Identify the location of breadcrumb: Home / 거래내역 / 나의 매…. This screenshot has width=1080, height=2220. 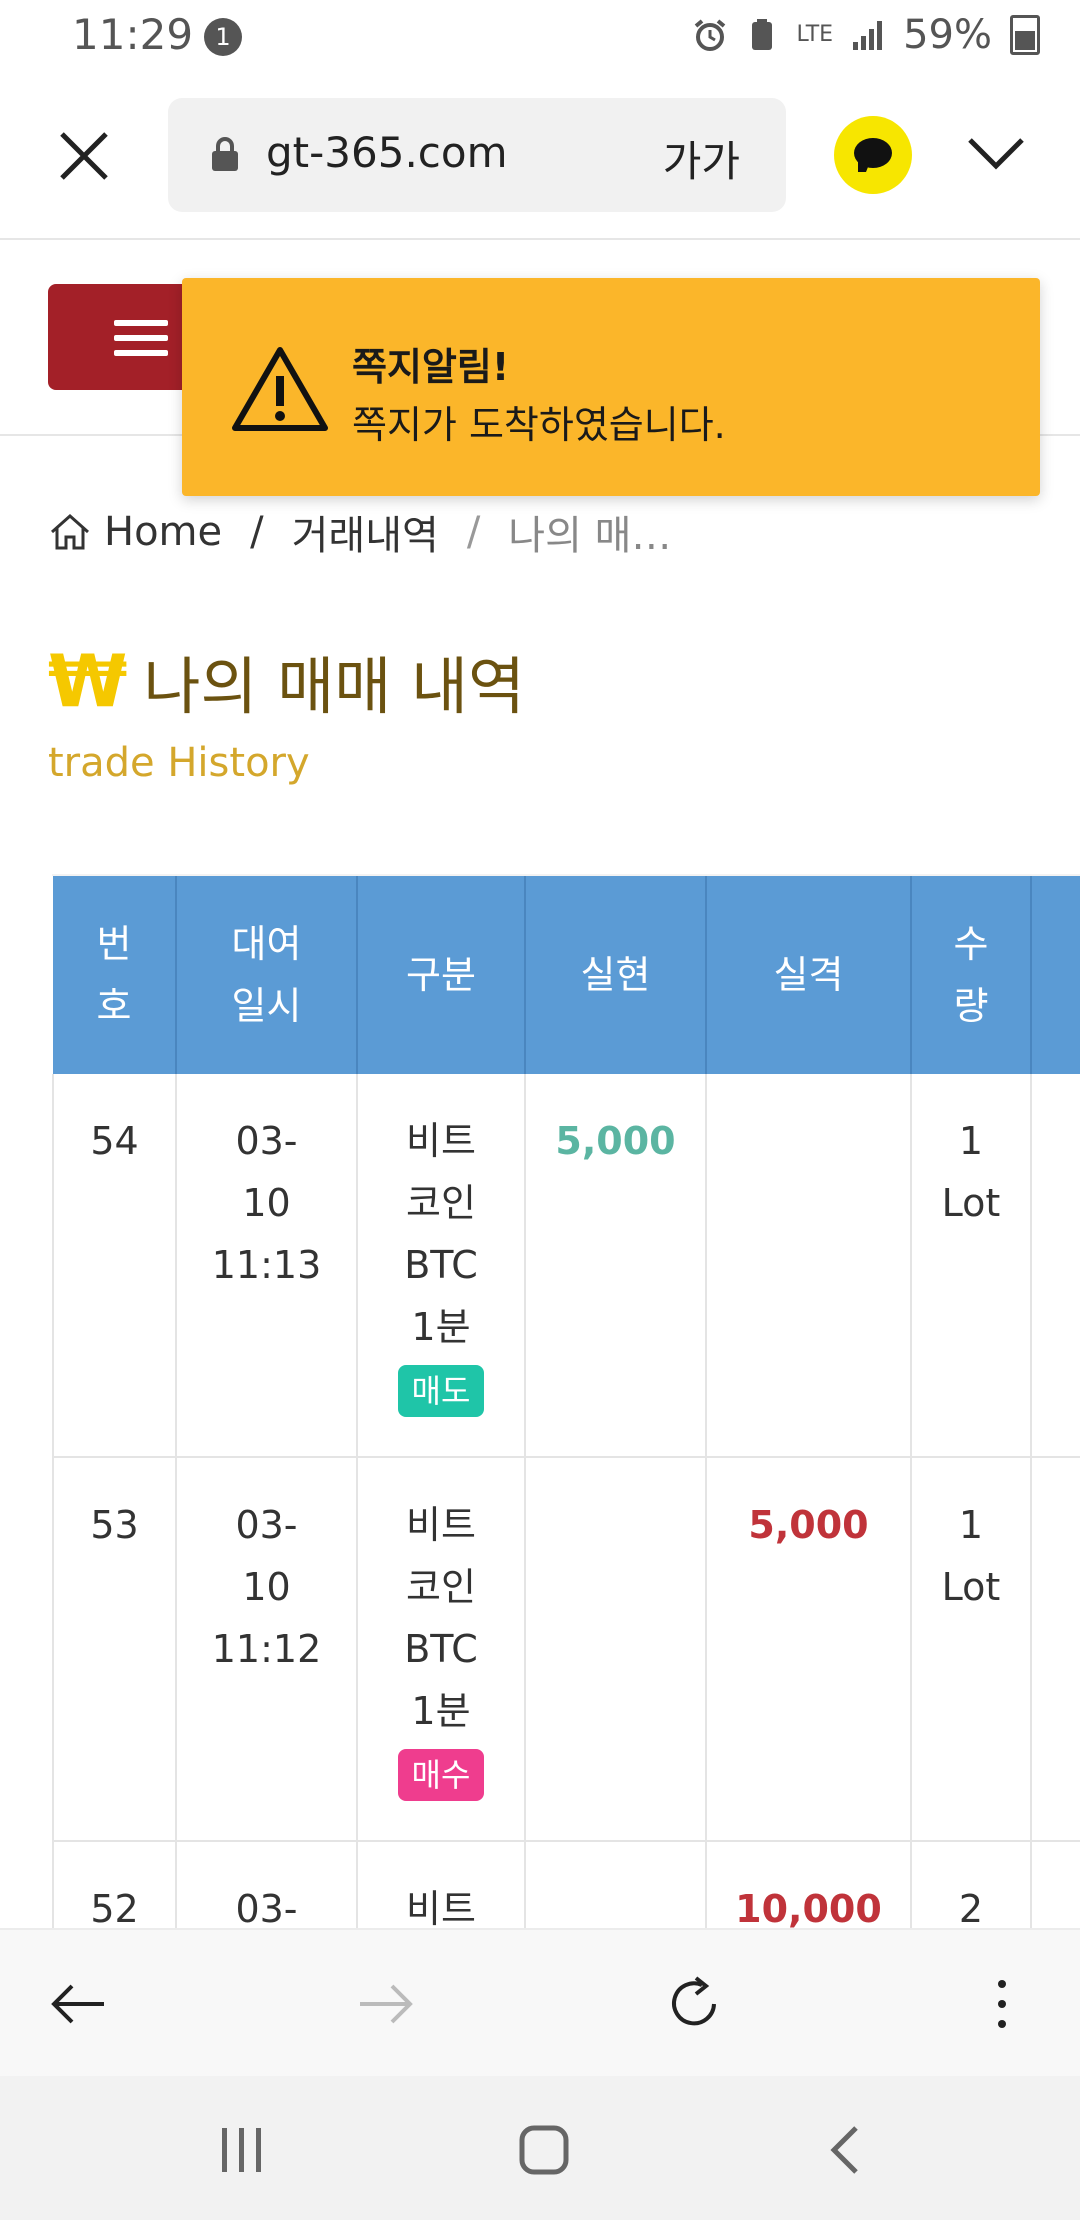
(359, 532).